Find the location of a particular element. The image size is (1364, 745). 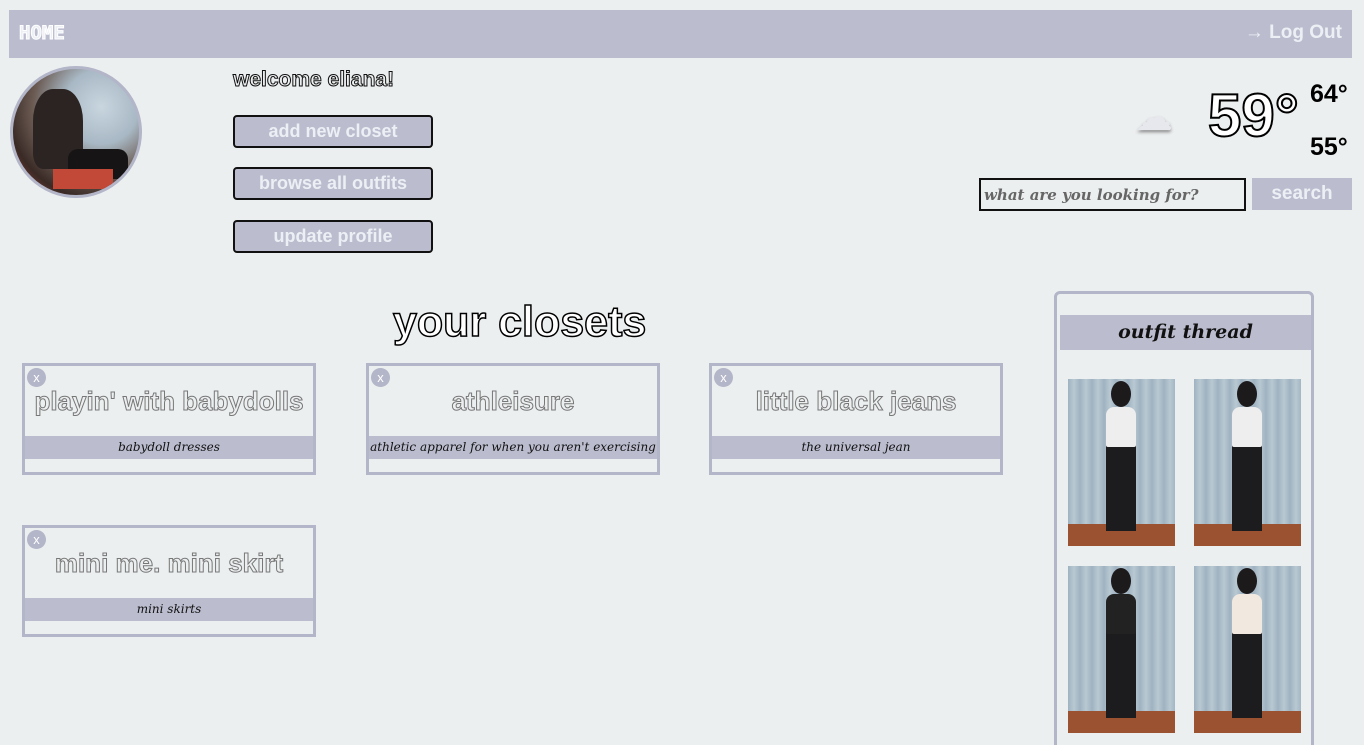

top-navbar: HOME → Log Out is located at coordinates (680, 34).